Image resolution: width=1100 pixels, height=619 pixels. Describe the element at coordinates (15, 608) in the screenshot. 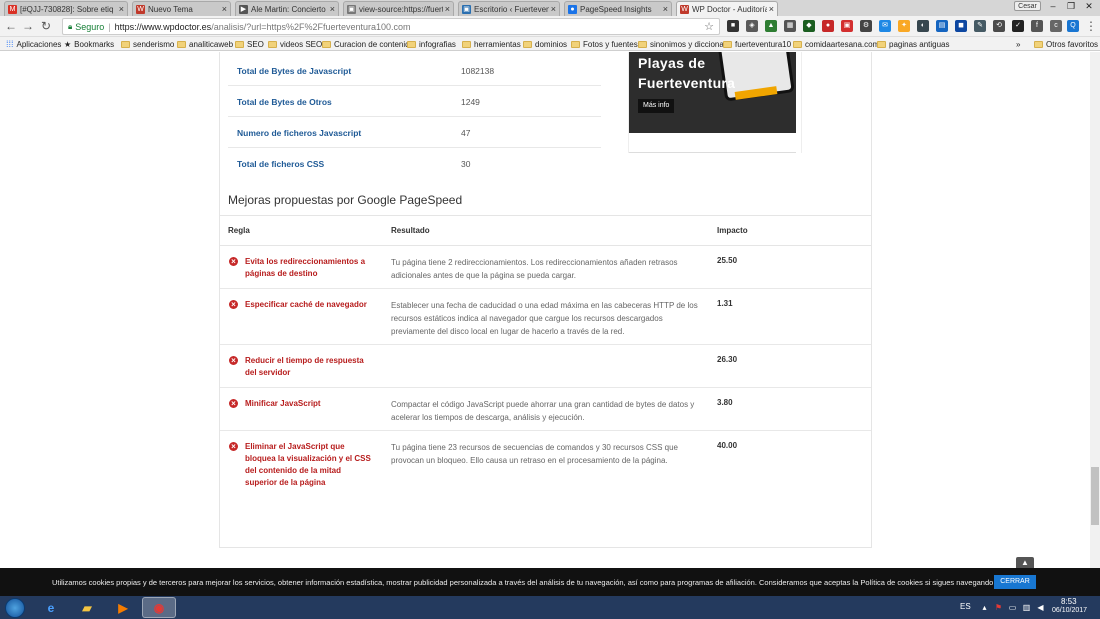

I see `start-button` at that location.